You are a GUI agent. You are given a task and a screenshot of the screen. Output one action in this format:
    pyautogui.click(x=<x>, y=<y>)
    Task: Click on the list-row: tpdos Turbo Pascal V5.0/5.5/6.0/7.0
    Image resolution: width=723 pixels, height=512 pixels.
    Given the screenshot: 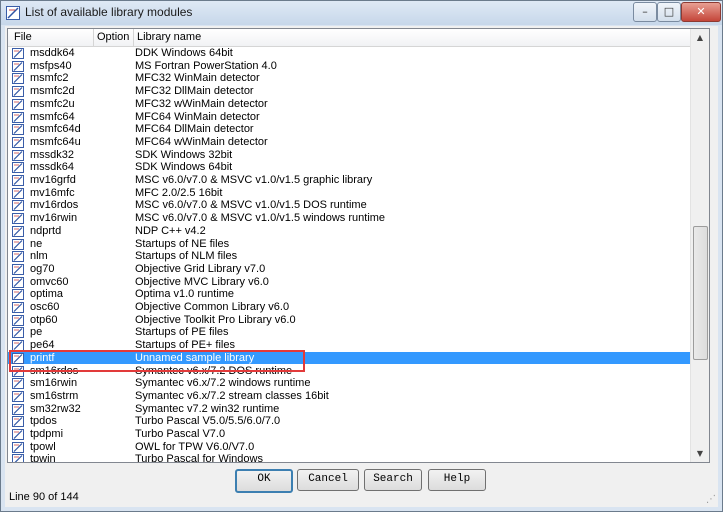 What is the action you would take?
    pyautogui.click(x=349, y=421)
    